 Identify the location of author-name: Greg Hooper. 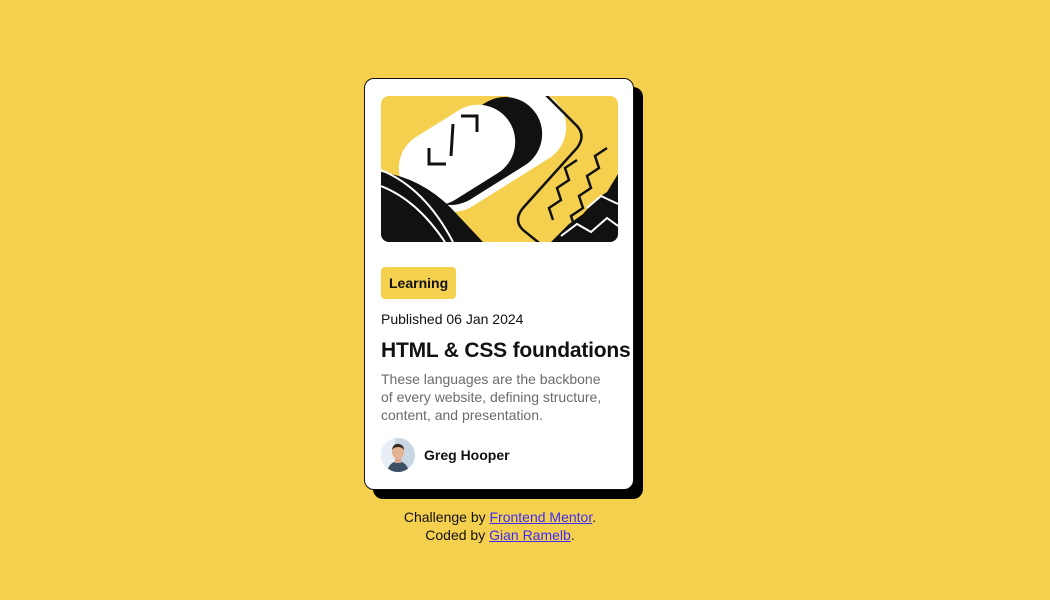
(467, 455).